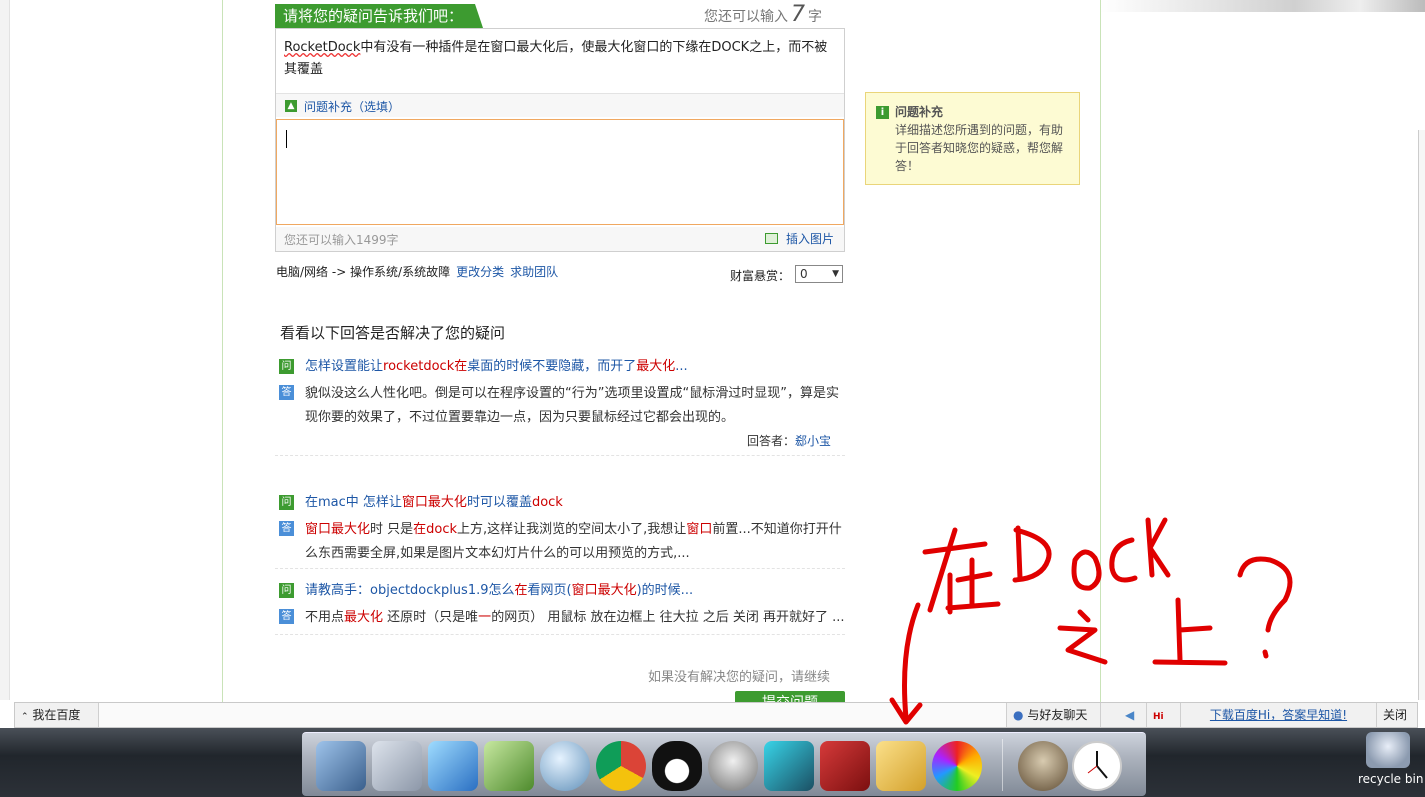 The width and height of the screenshot is (1425, 797). Describe the element at coordinates (957, 766) in the screenshot. I see `color-wheel-icon` at that location.